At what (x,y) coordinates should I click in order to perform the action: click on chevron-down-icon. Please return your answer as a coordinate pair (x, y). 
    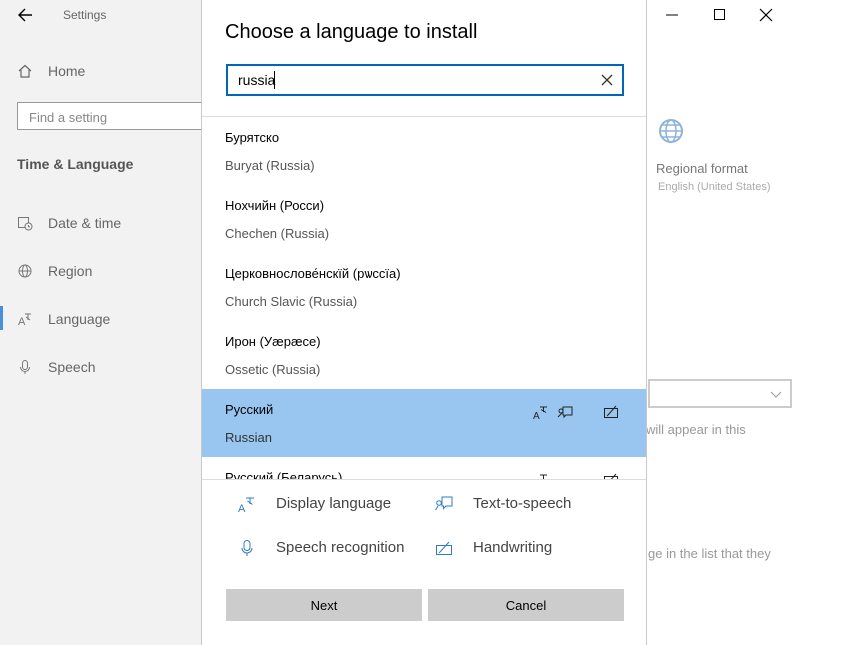
    Looking at the image, I should click on (776, 396).